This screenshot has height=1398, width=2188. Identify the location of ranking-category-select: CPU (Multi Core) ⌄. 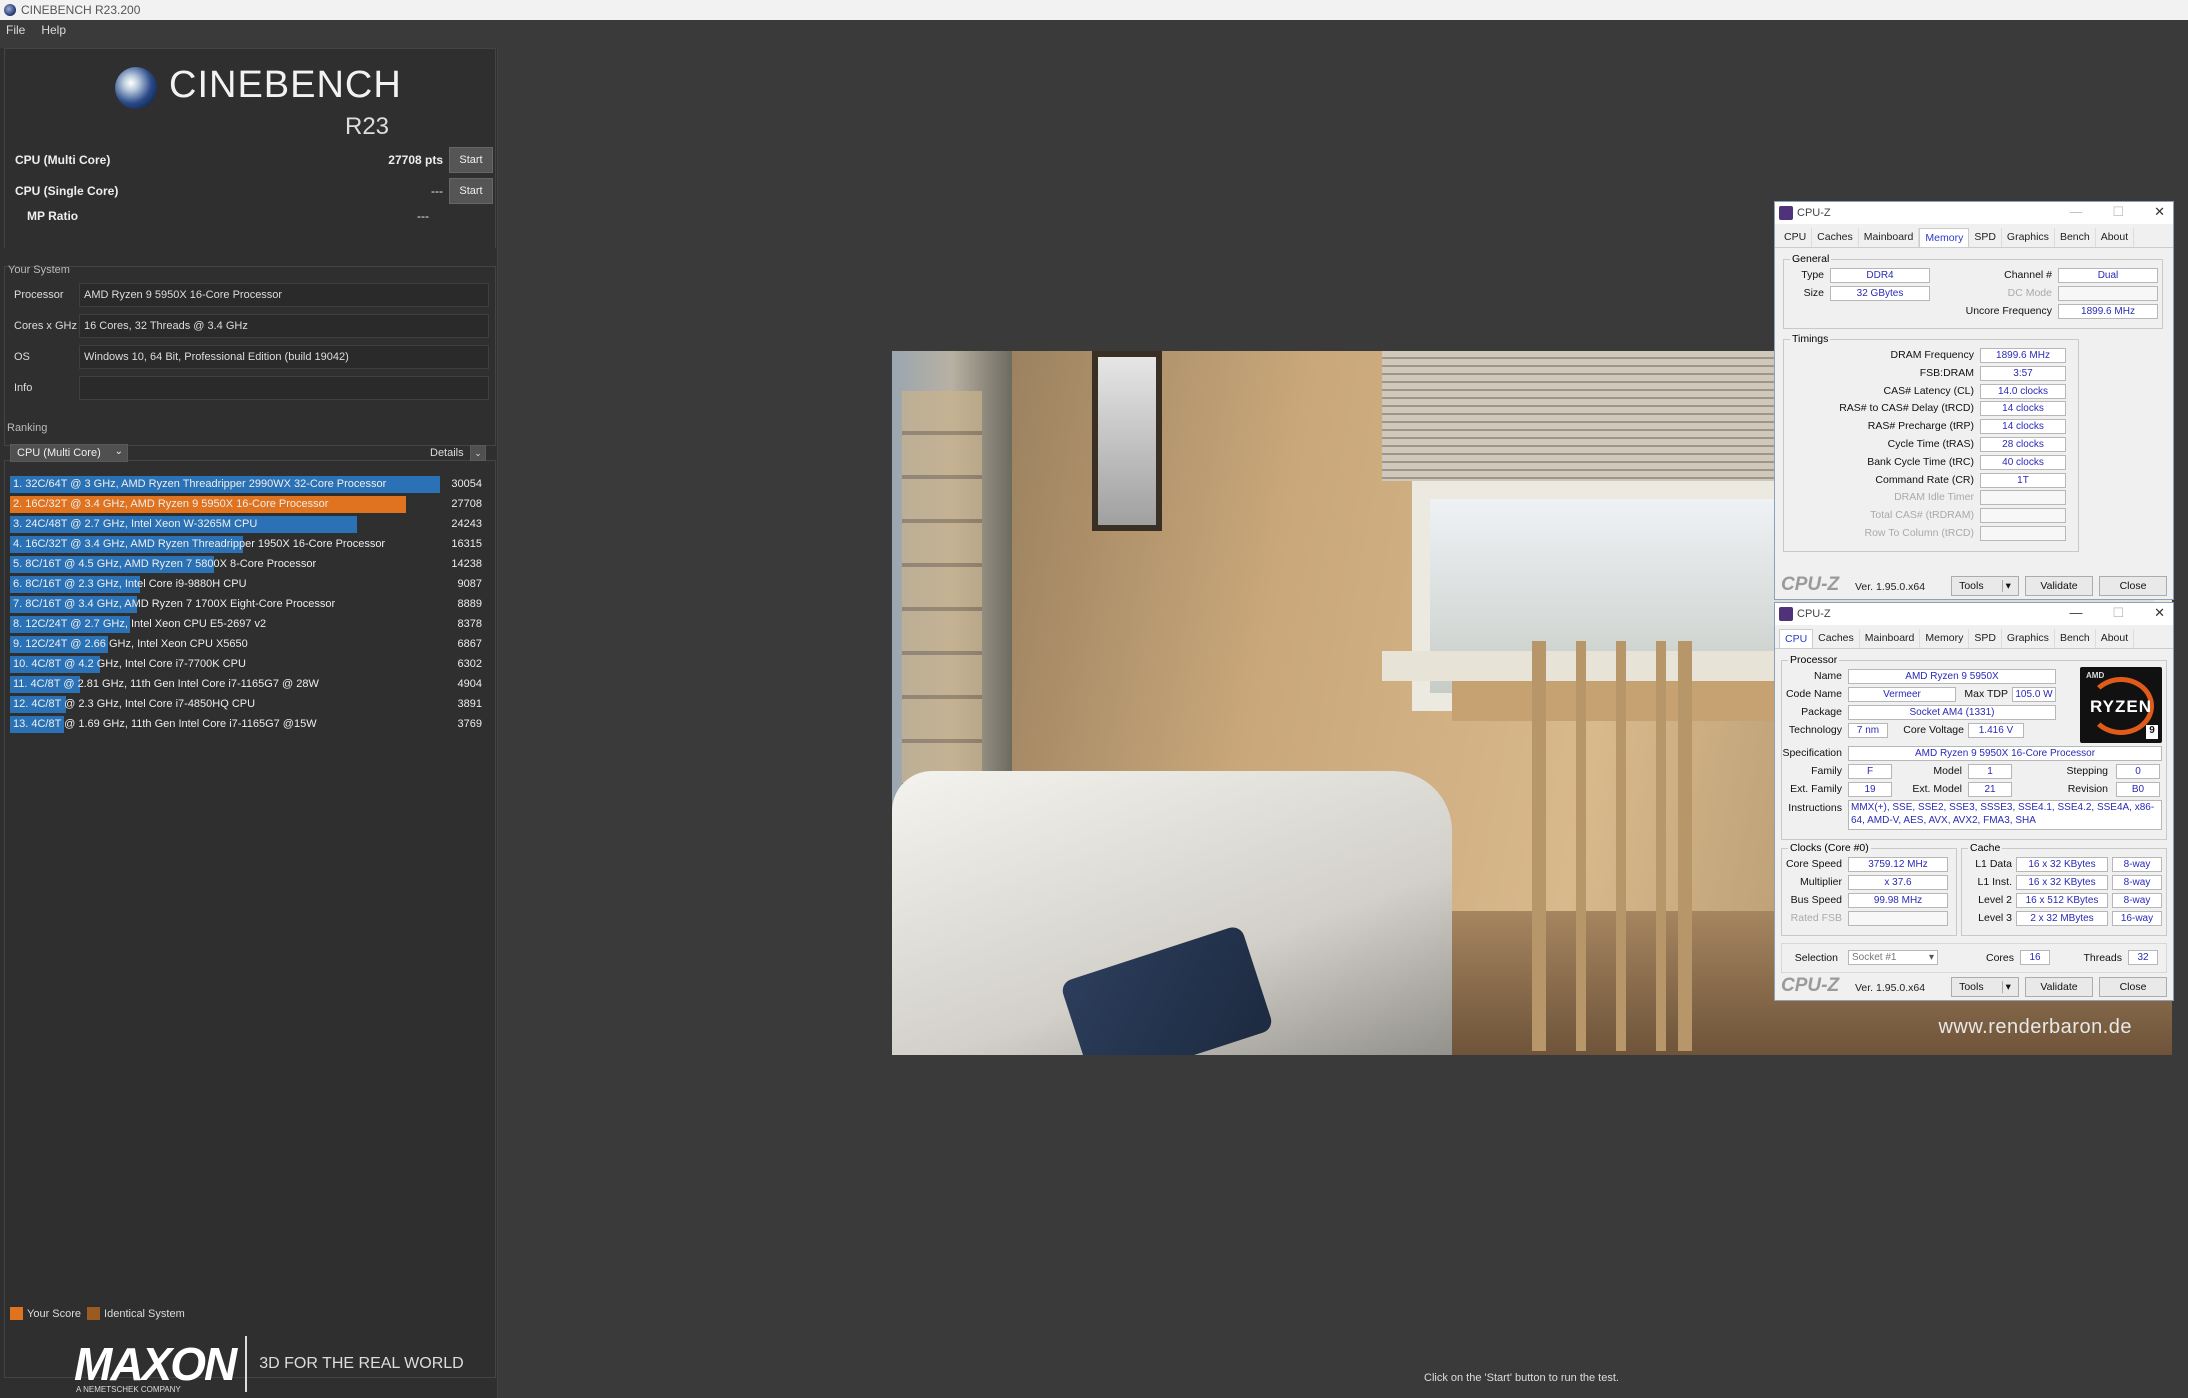
(69, 453).